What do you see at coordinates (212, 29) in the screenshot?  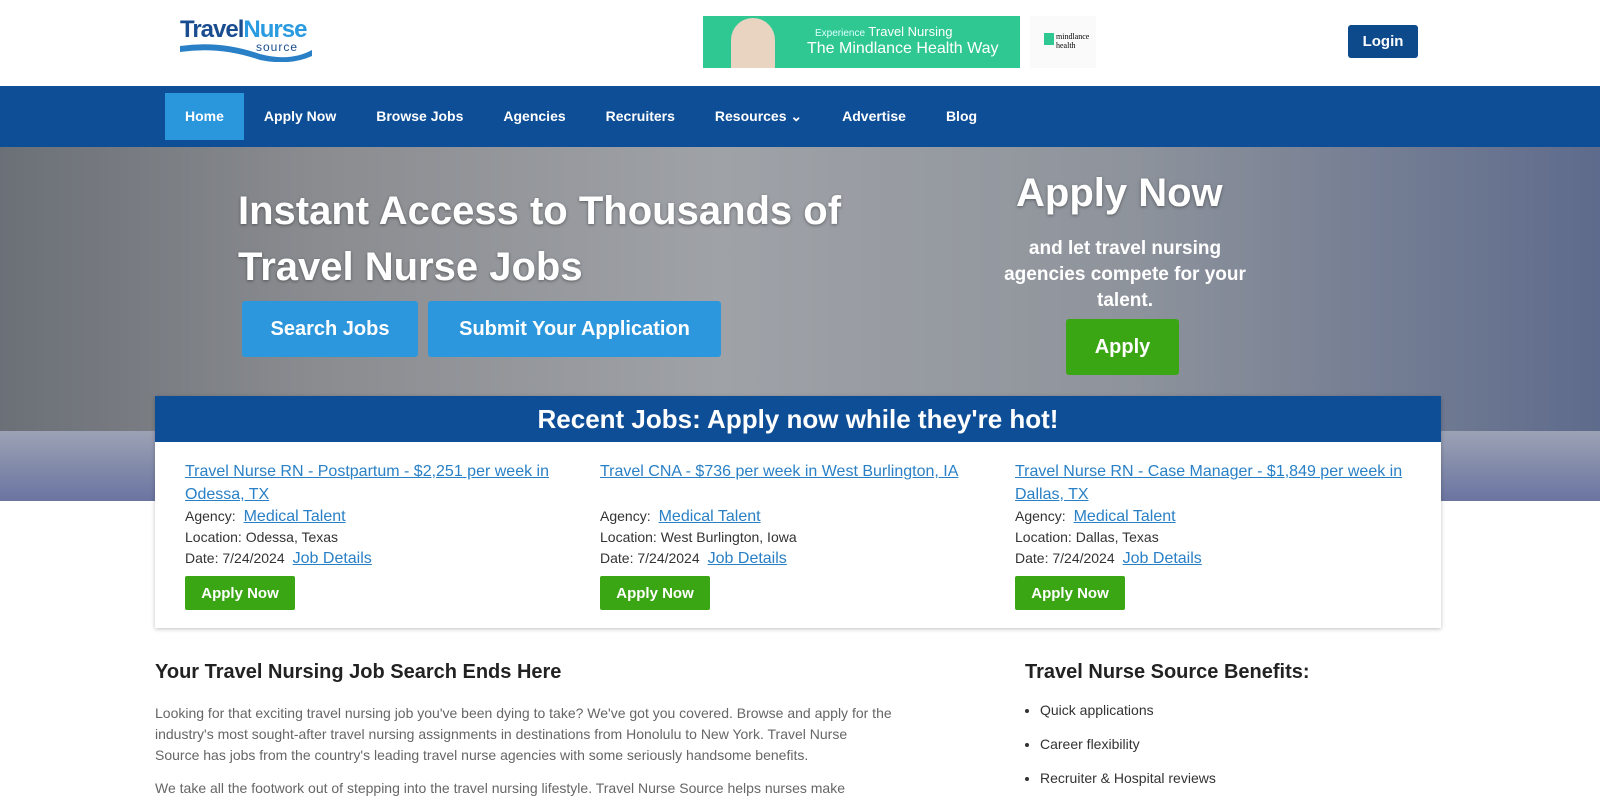 I see `logo-text: Travel` at bounding box center [212, 29].